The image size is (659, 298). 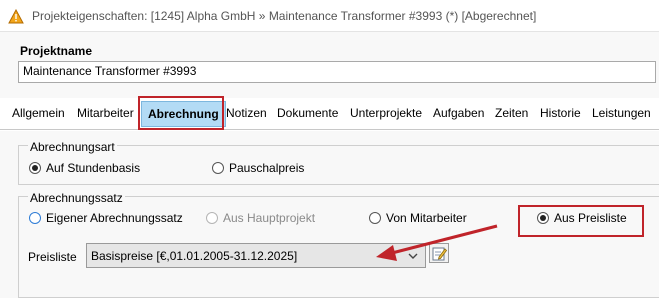 What do you see at coordinates (72, 147) in the screenshot?
I see `billing-type-title: Abrechnungsart` at bounding box center [72, 147].